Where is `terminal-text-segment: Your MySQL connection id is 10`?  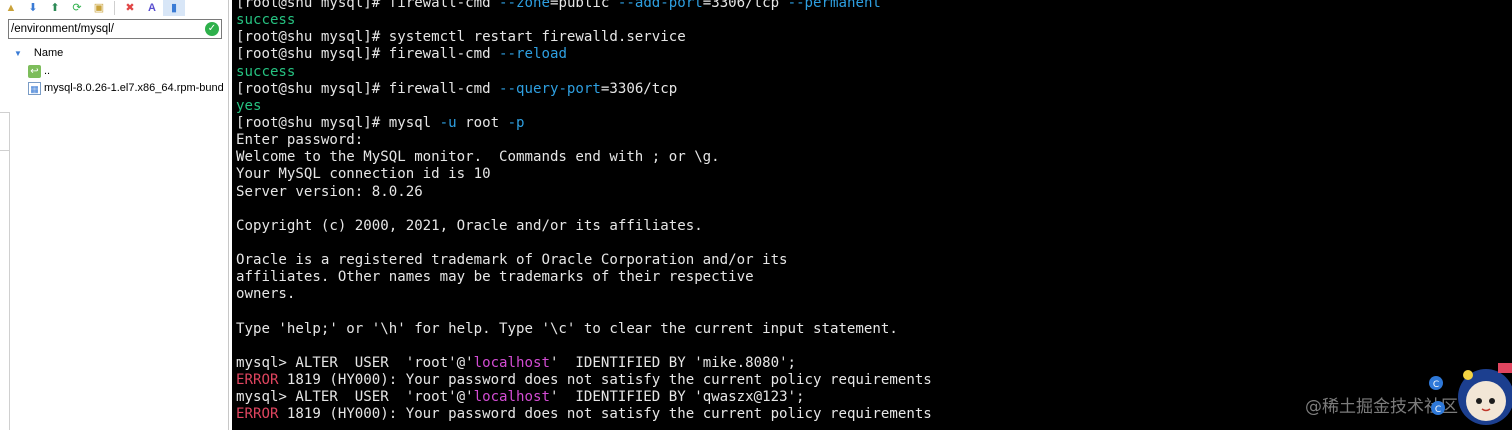 terminal-text-segment: Your MySQL connection id is 10 is located at coordinates (363, 174).